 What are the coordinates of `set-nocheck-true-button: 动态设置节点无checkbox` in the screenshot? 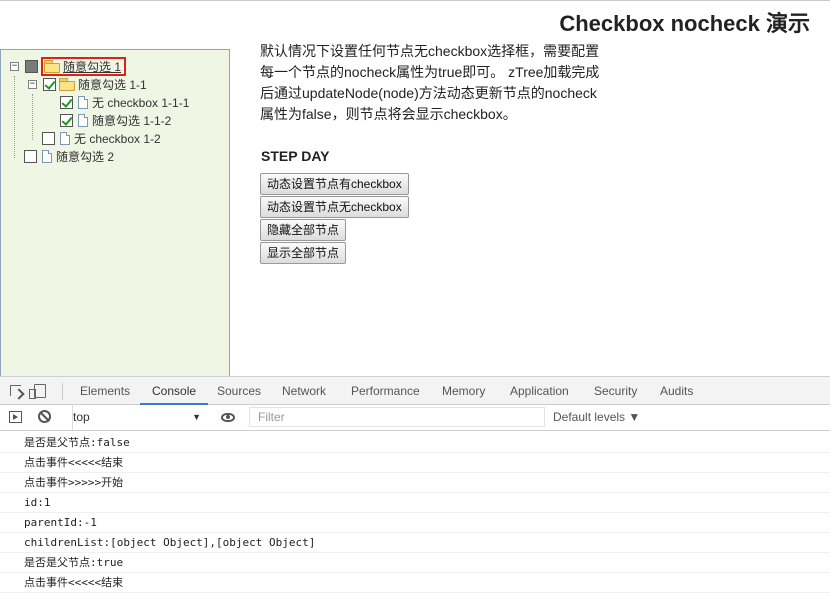 It's located at (334, 207).